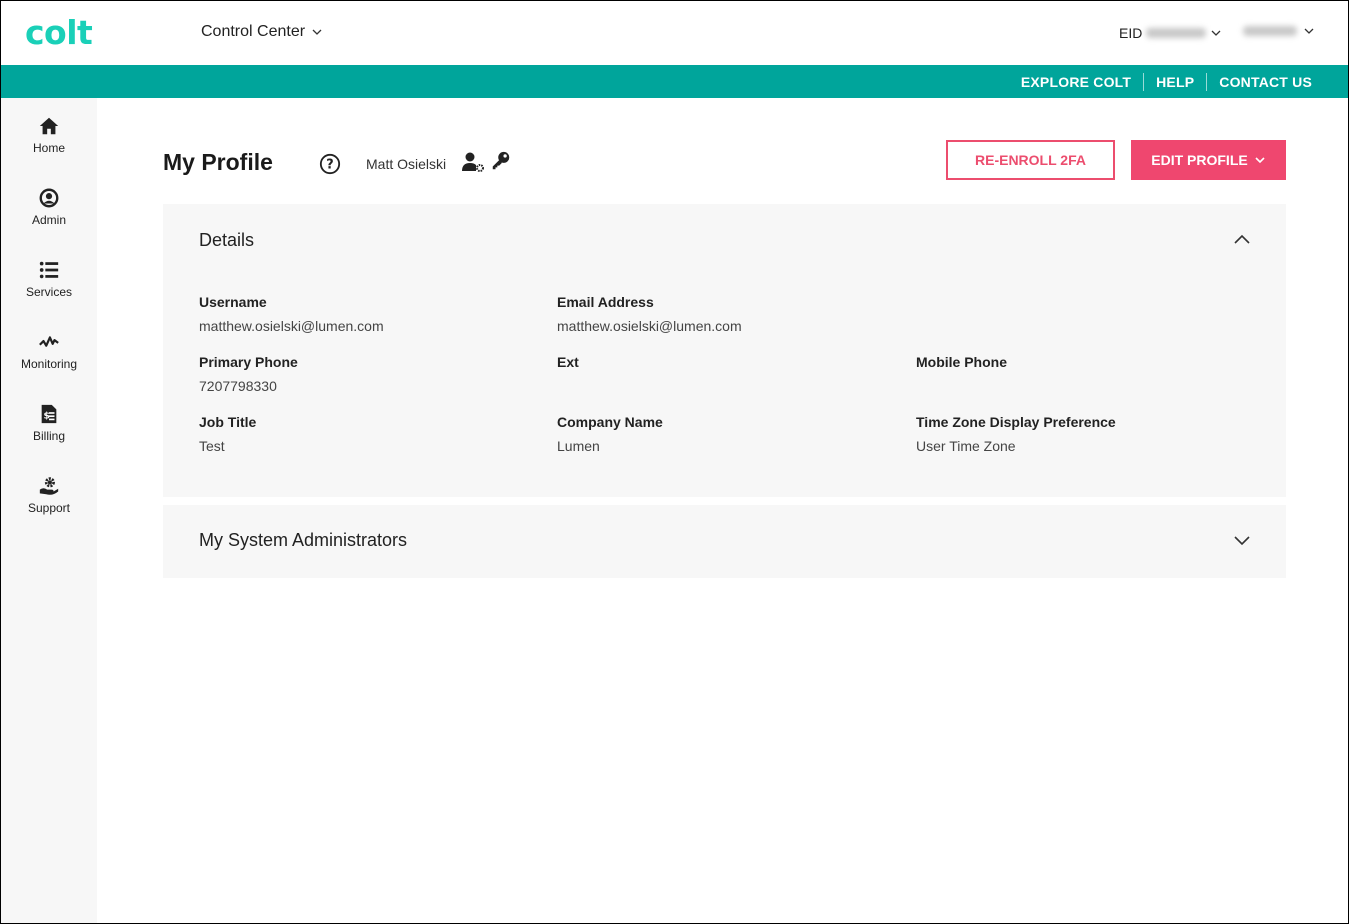 Image resolution: width=1349 pixels, height=924 pixels. What do you see at coordinates (233, 302) in the screenshot?
I see `field-label: Username` at bounding box center [233, 302].